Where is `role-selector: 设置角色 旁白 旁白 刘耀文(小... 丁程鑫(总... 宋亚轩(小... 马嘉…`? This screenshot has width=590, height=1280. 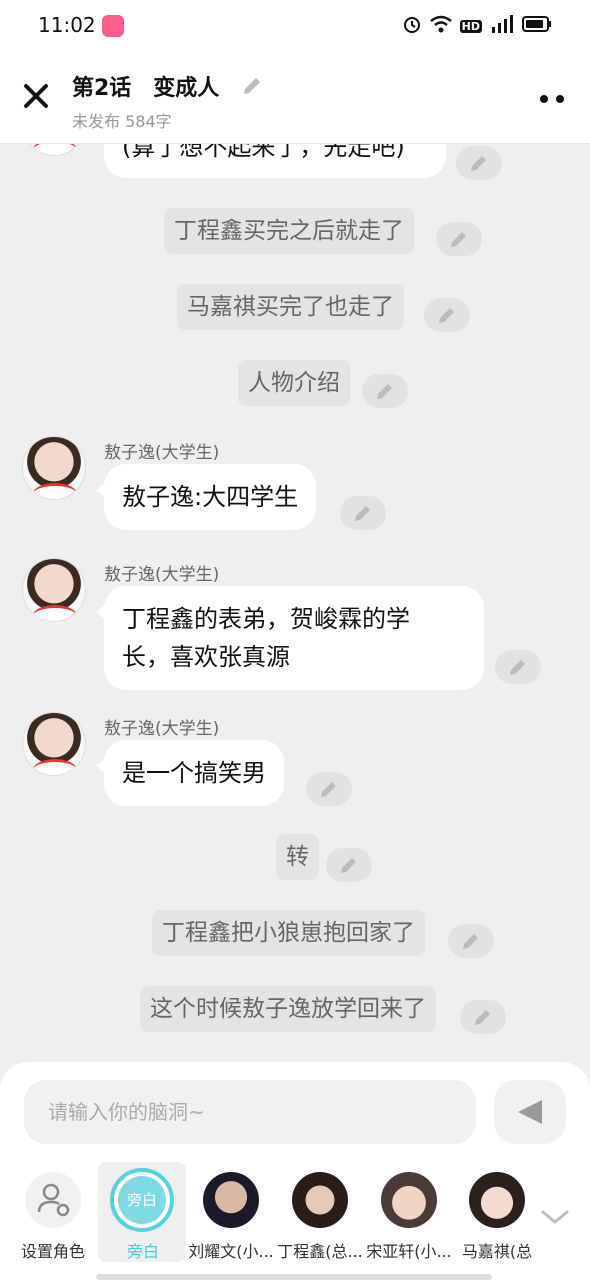 role-selector: 设置角色 旁白 旁白 刘耀文(小... 丁程鑫(总... 宋亚轩(小... 马嘉… is located at coordinates (295, 1212).